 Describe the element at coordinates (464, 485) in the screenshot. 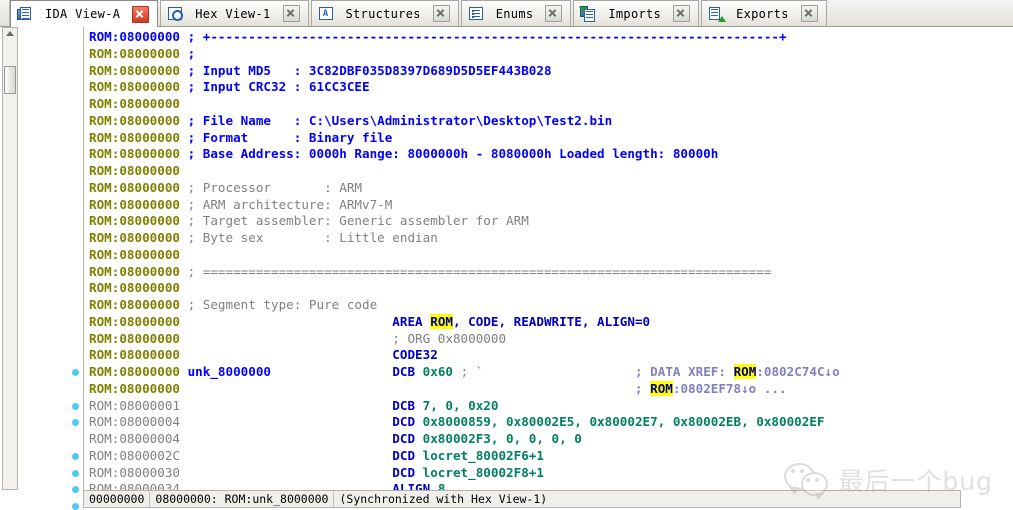

I see `disassembly-line: ROM:08000034 ALIGN 8` at that location.